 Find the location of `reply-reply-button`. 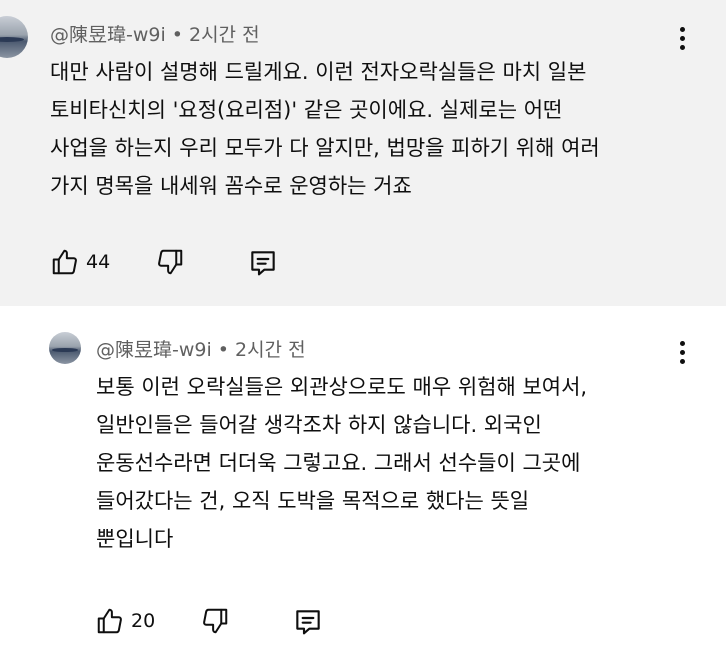

reply-reply-button is located at coordinates (308, 622).